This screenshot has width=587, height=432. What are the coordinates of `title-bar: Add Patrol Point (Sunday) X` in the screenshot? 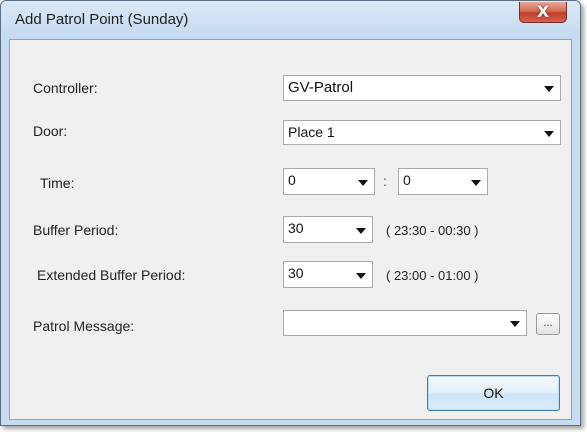 It's located at (290, 20).